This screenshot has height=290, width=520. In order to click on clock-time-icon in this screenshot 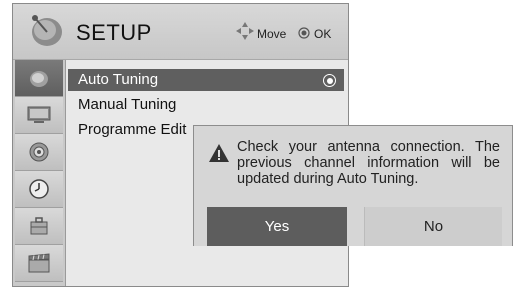, I will do `click(39, 189)`.